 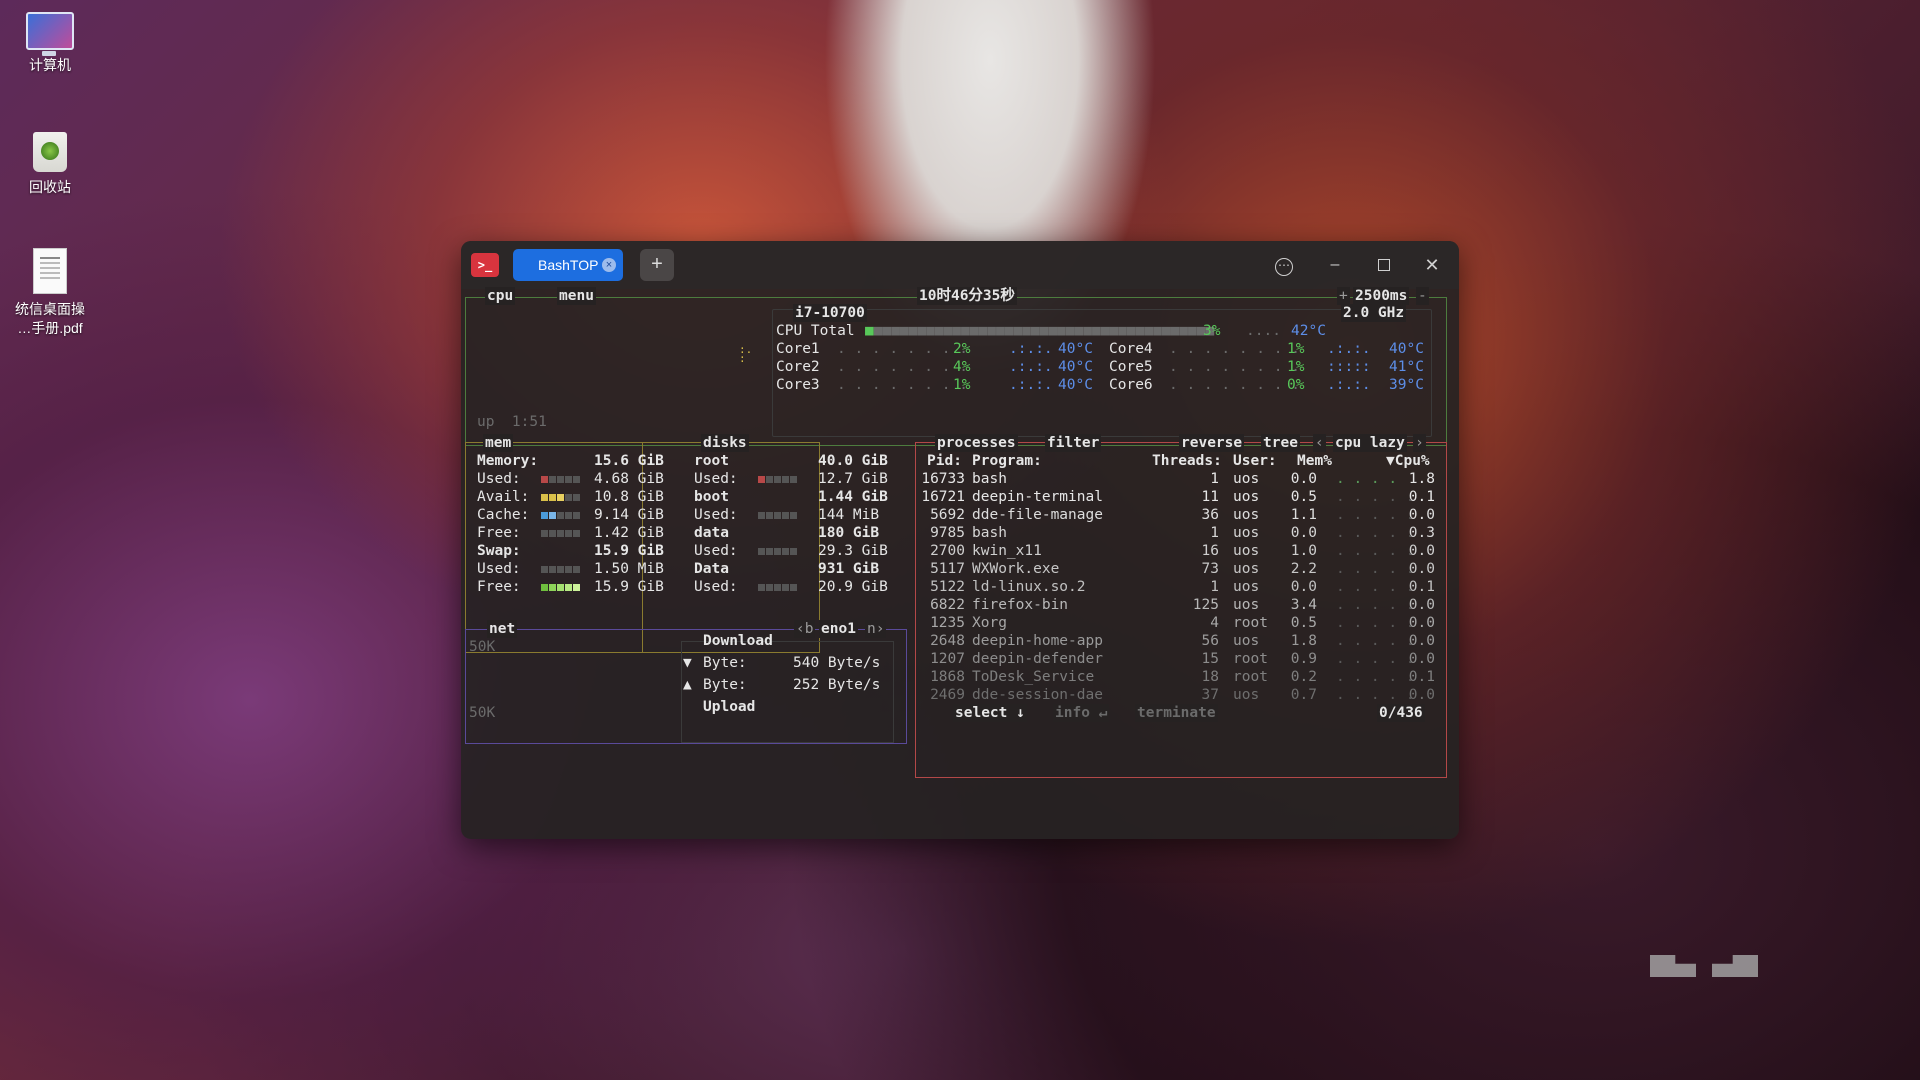 I want to click on mem-label: Avail:, so click(x=503, y=497).